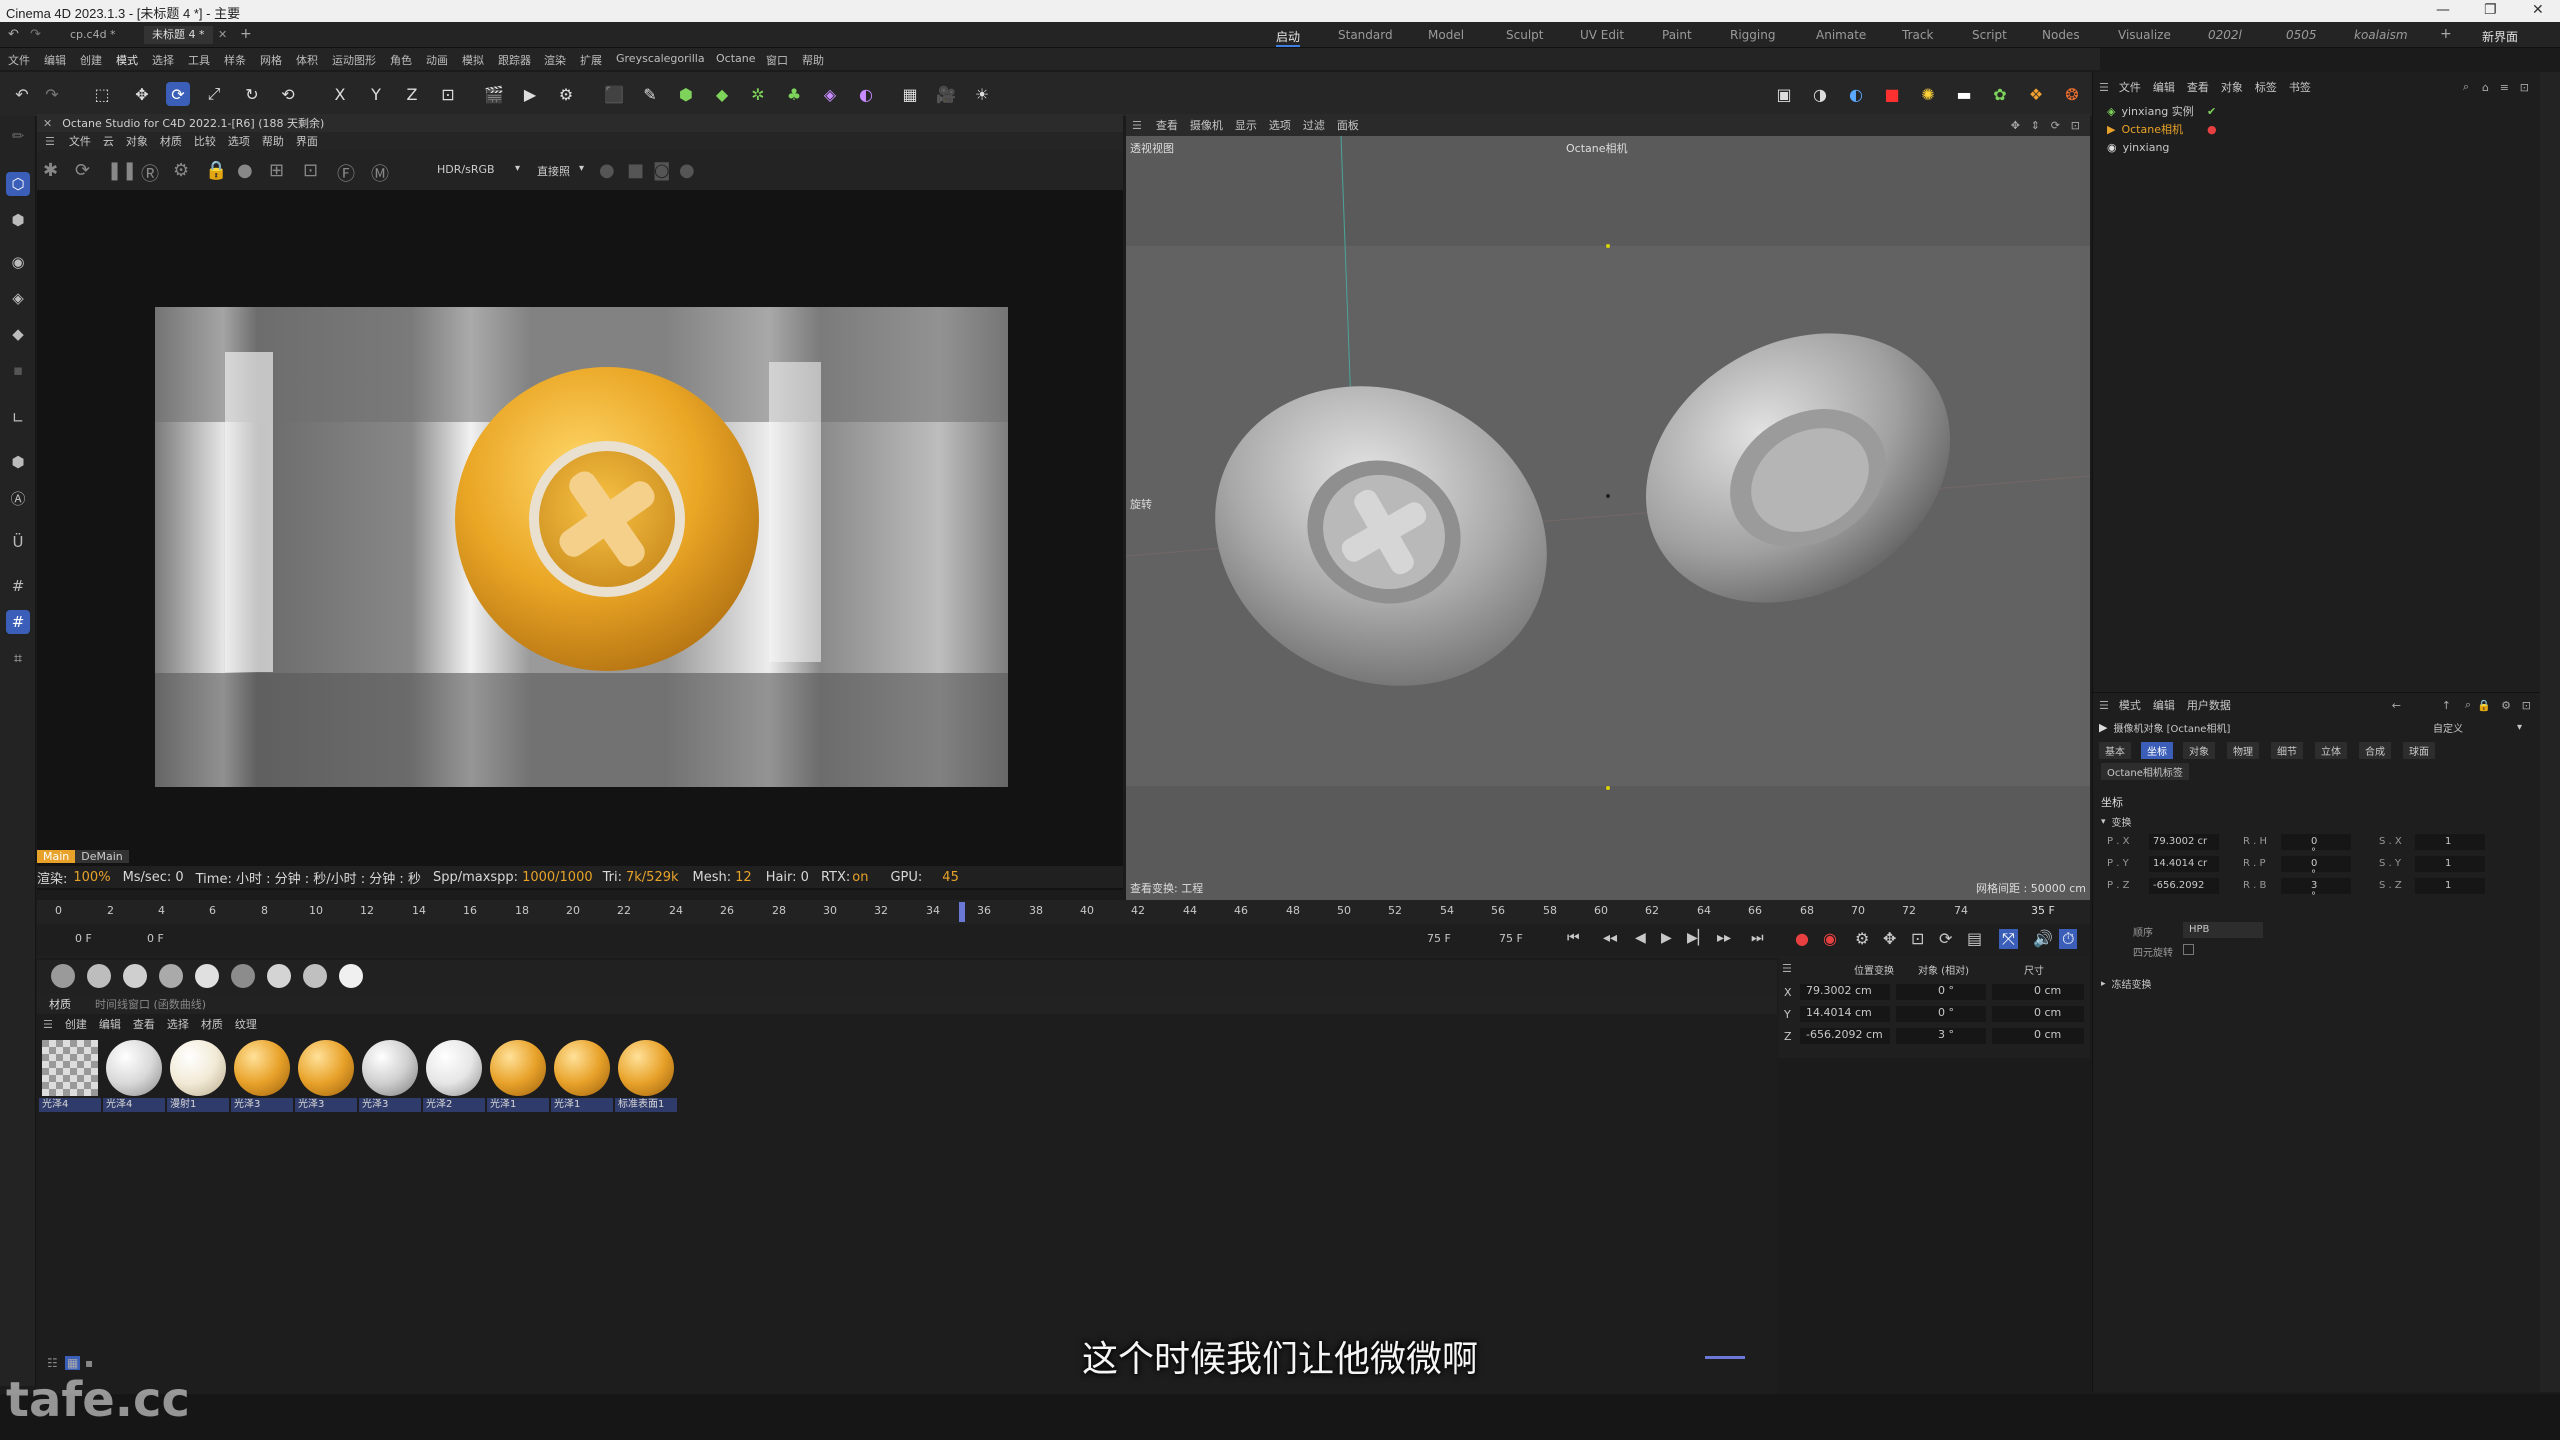 The image size is (2560, 1440). I want to click on octane-pause-icon: ❚❚, so click(122, 170).